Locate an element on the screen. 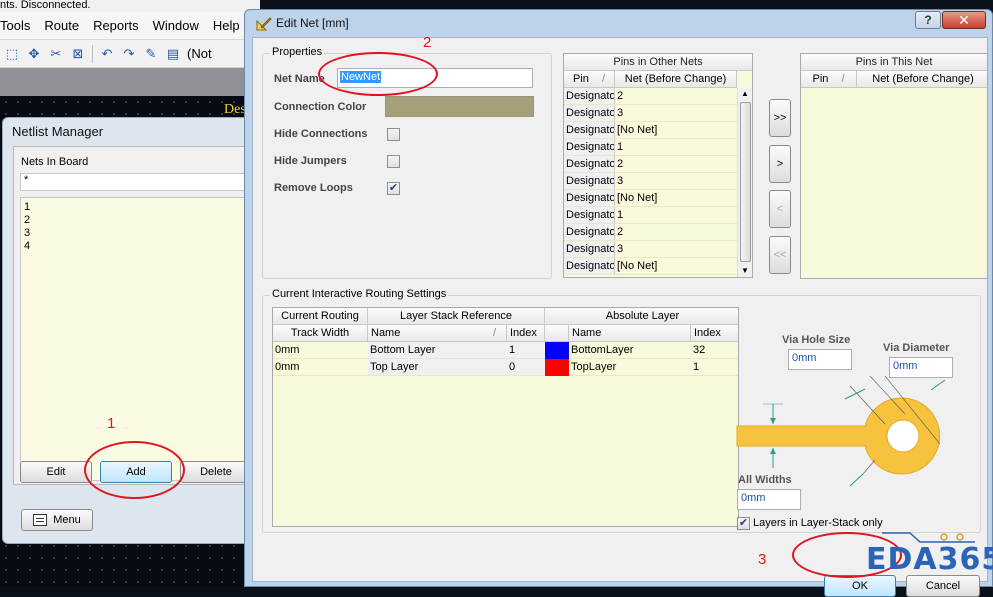 The height and width of the screenshot is (597, 993). move-all-left-button: << is located at coordinates (780, 255).